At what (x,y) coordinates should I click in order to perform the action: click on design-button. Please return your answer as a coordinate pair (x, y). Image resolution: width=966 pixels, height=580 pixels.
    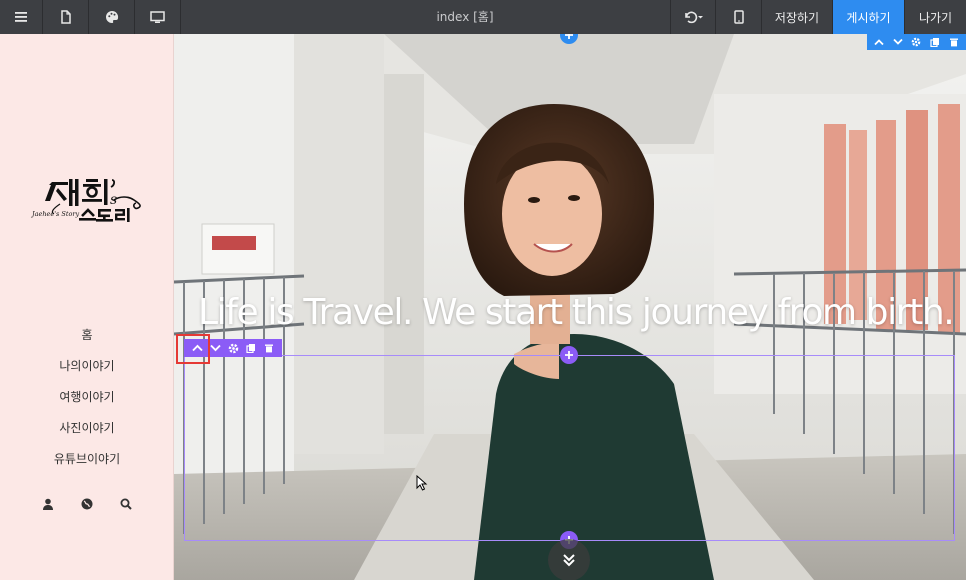
    Looking at the image, I should click on (112, 17).